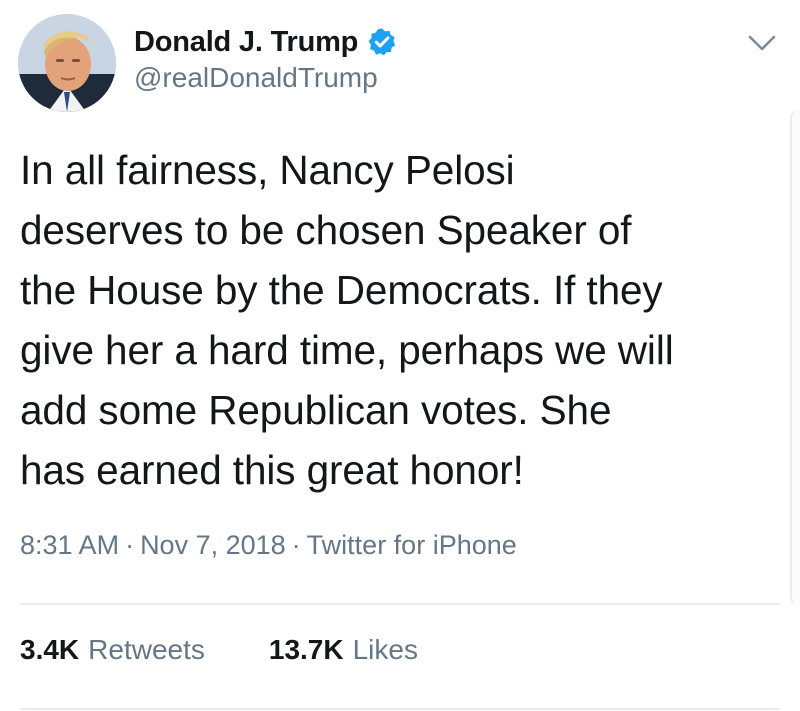 Image resolution: width=800 pixels, height=711 pixels. Describe the element at coordinates (341, 290) in the screenshot. I see `tweet-text-line: the House by the Democrats. If they` at that location.